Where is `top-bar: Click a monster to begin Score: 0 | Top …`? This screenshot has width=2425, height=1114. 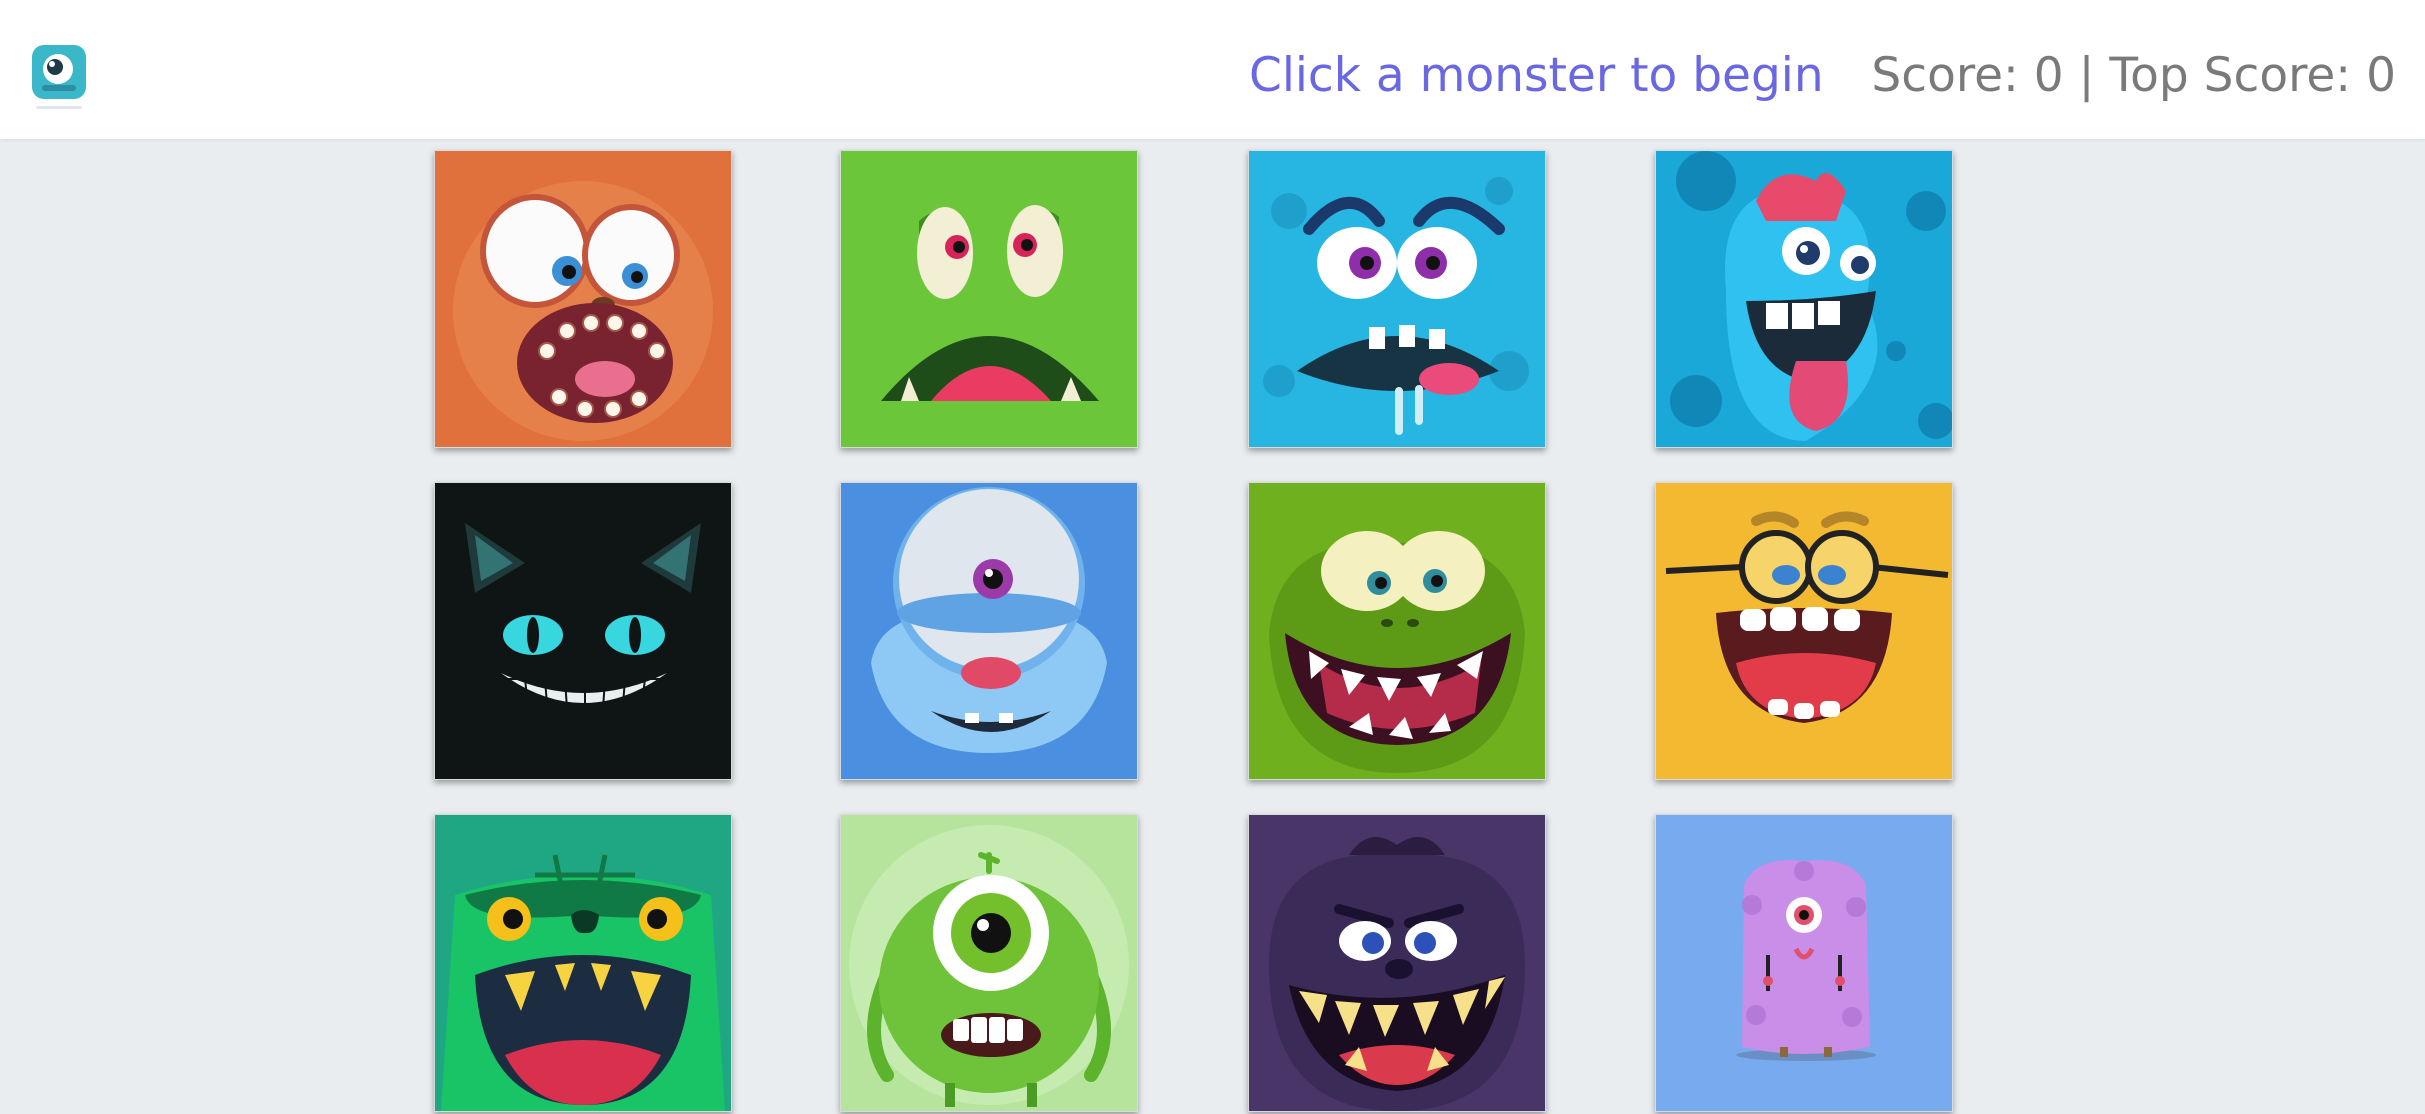
top-bar: Click a monster to begin Score: 0 | Top … is located at coordinates (1212, 69).